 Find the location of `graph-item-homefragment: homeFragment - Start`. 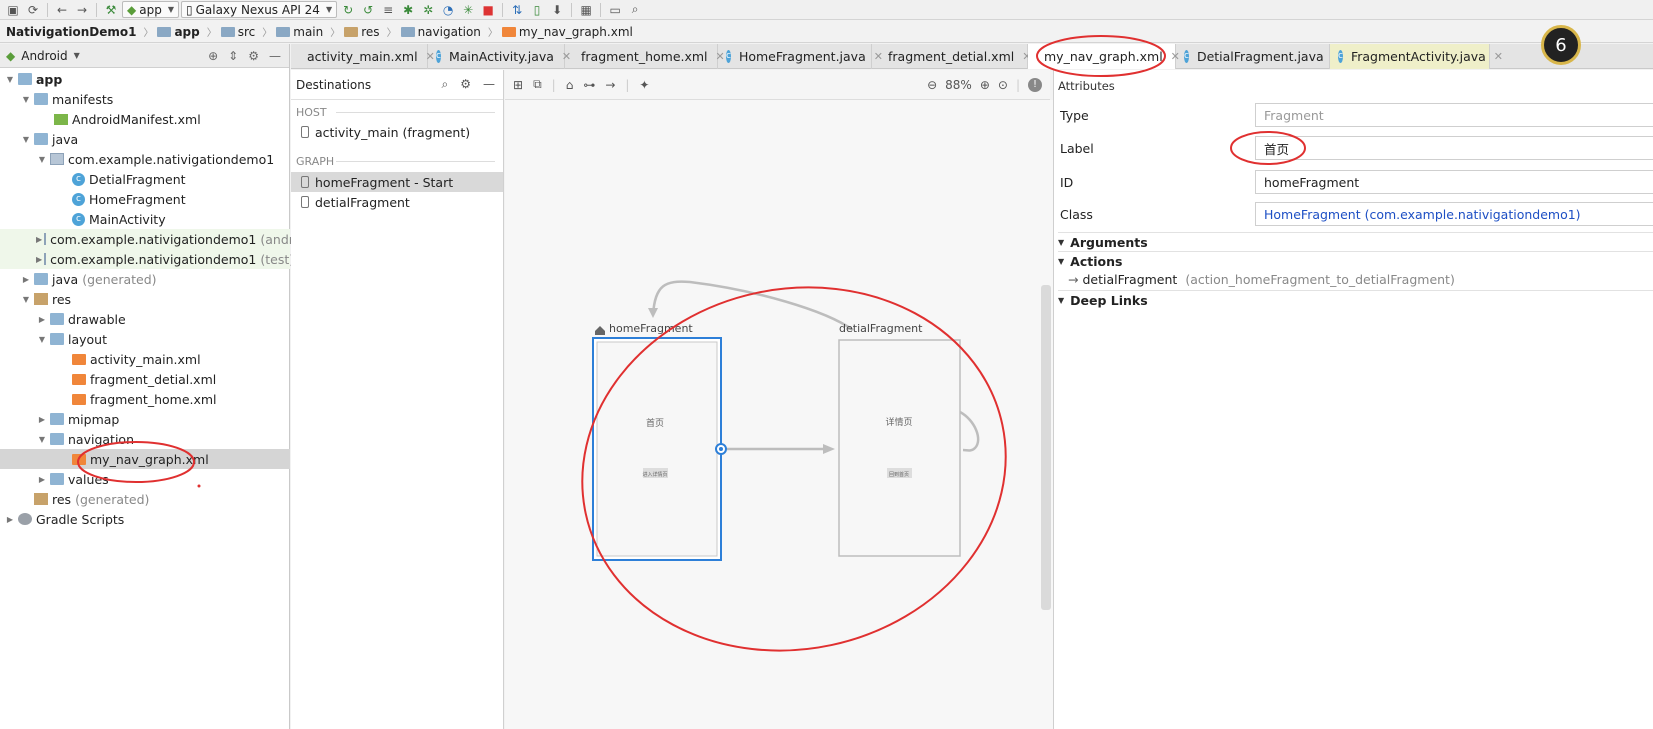

graph-item-homefragment: homeFragment - Start is located at coordinates (397, 182).